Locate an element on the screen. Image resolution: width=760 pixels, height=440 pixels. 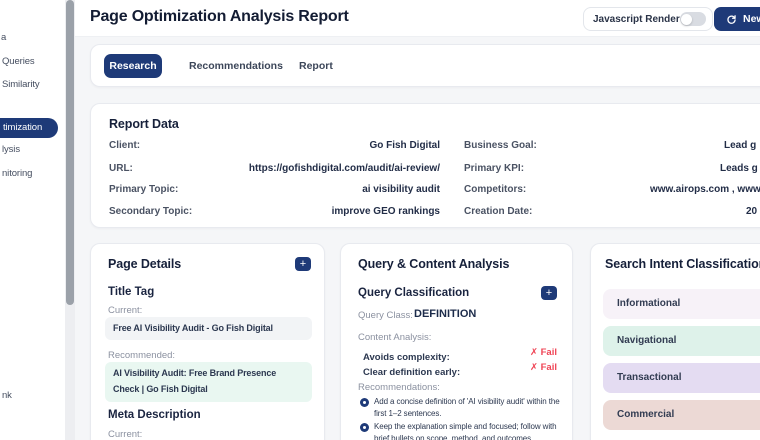
competitors-value: www.airops.com , www.val is located at coordinates (705, 189).